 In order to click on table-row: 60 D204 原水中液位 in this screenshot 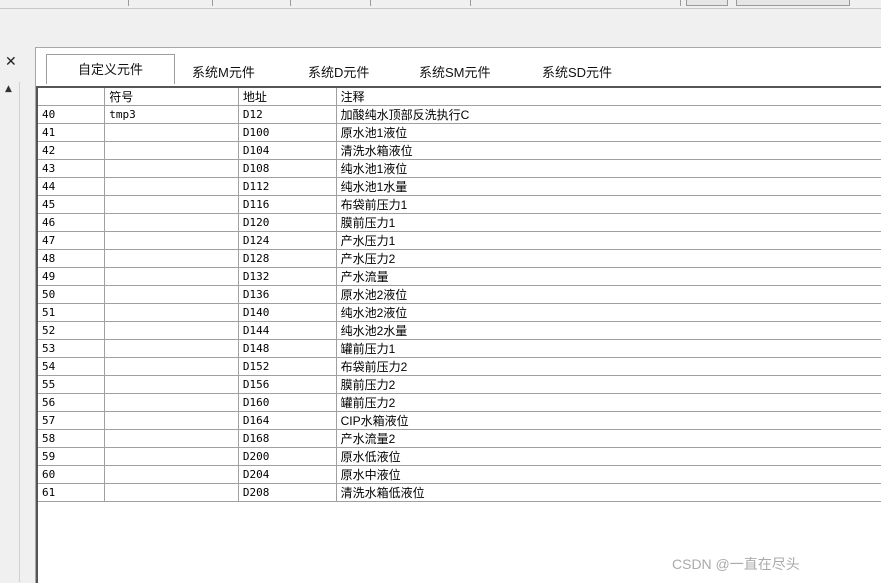, I will do `click(459, 474)`.